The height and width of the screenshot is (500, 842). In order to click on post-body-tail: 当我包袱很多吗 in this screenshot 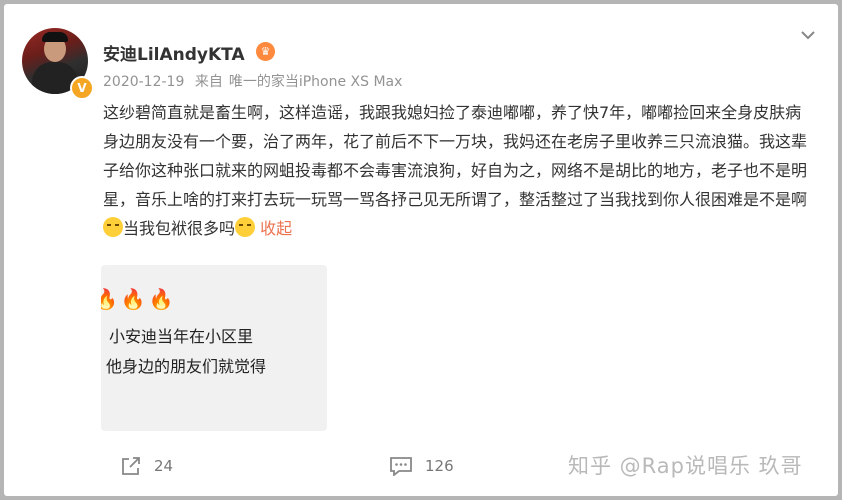, I will do `click(179, 228)`.